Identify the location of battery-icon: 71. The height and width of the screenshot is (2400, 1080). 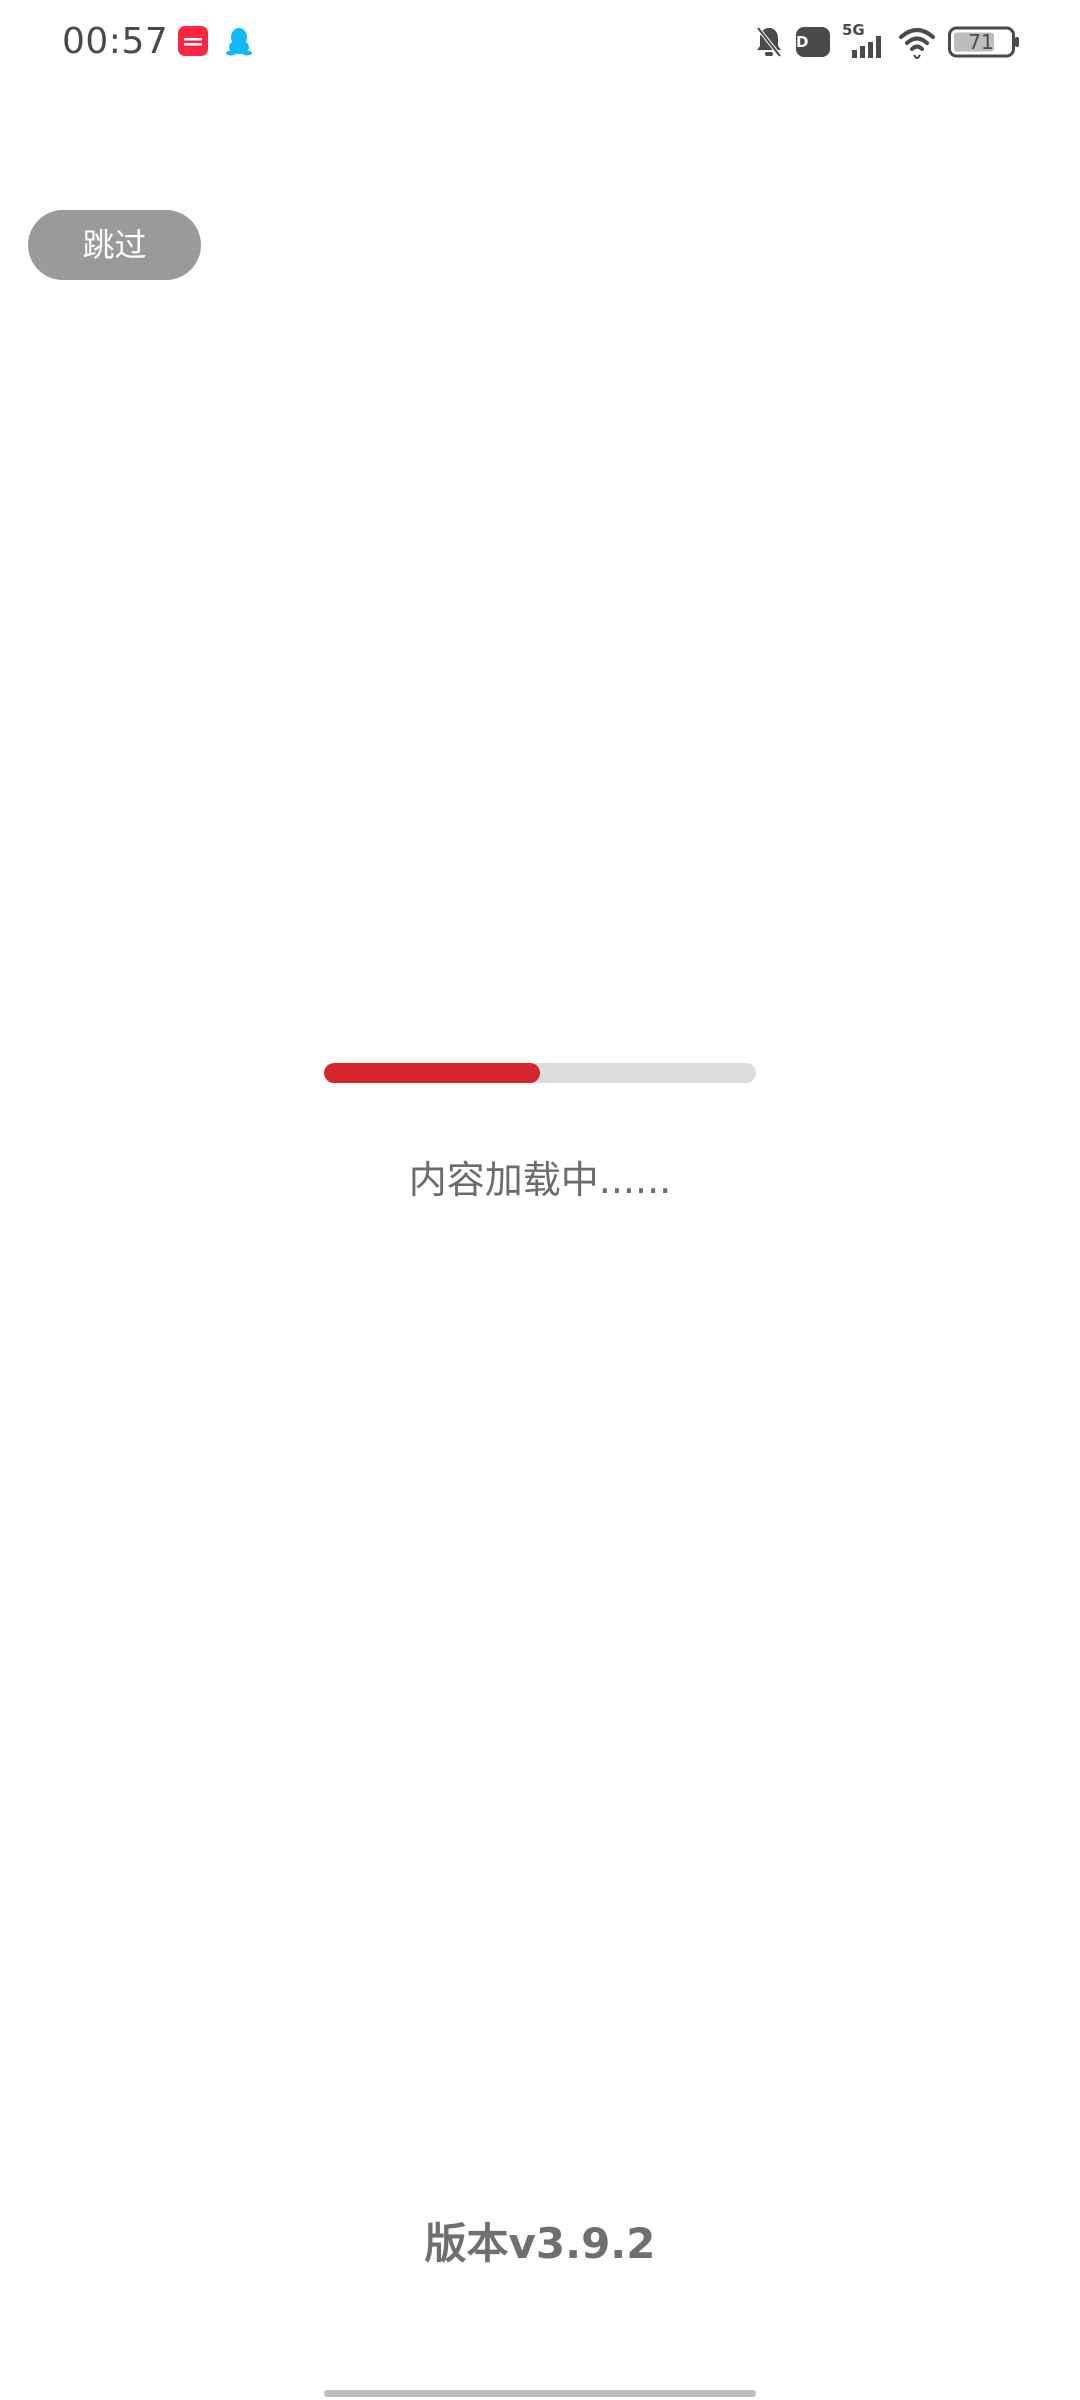
(984, 42).